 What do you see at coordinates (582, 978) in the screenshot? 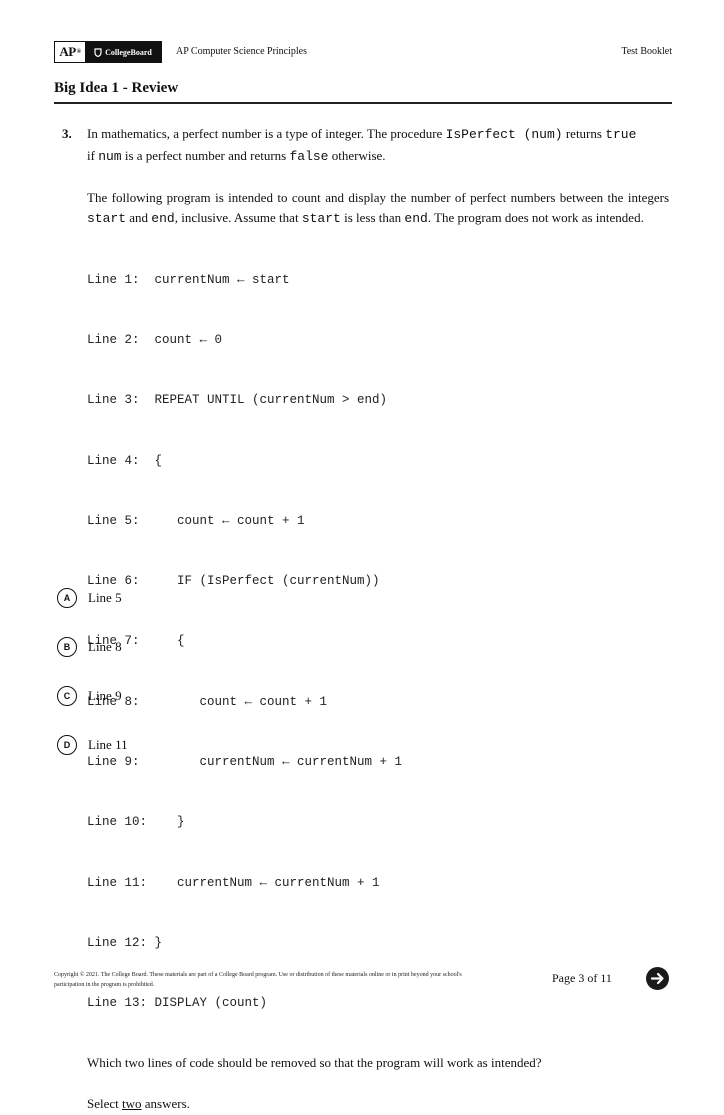
I see `page-indicator: Page 3 of 11` at bounding box center [582, 978].